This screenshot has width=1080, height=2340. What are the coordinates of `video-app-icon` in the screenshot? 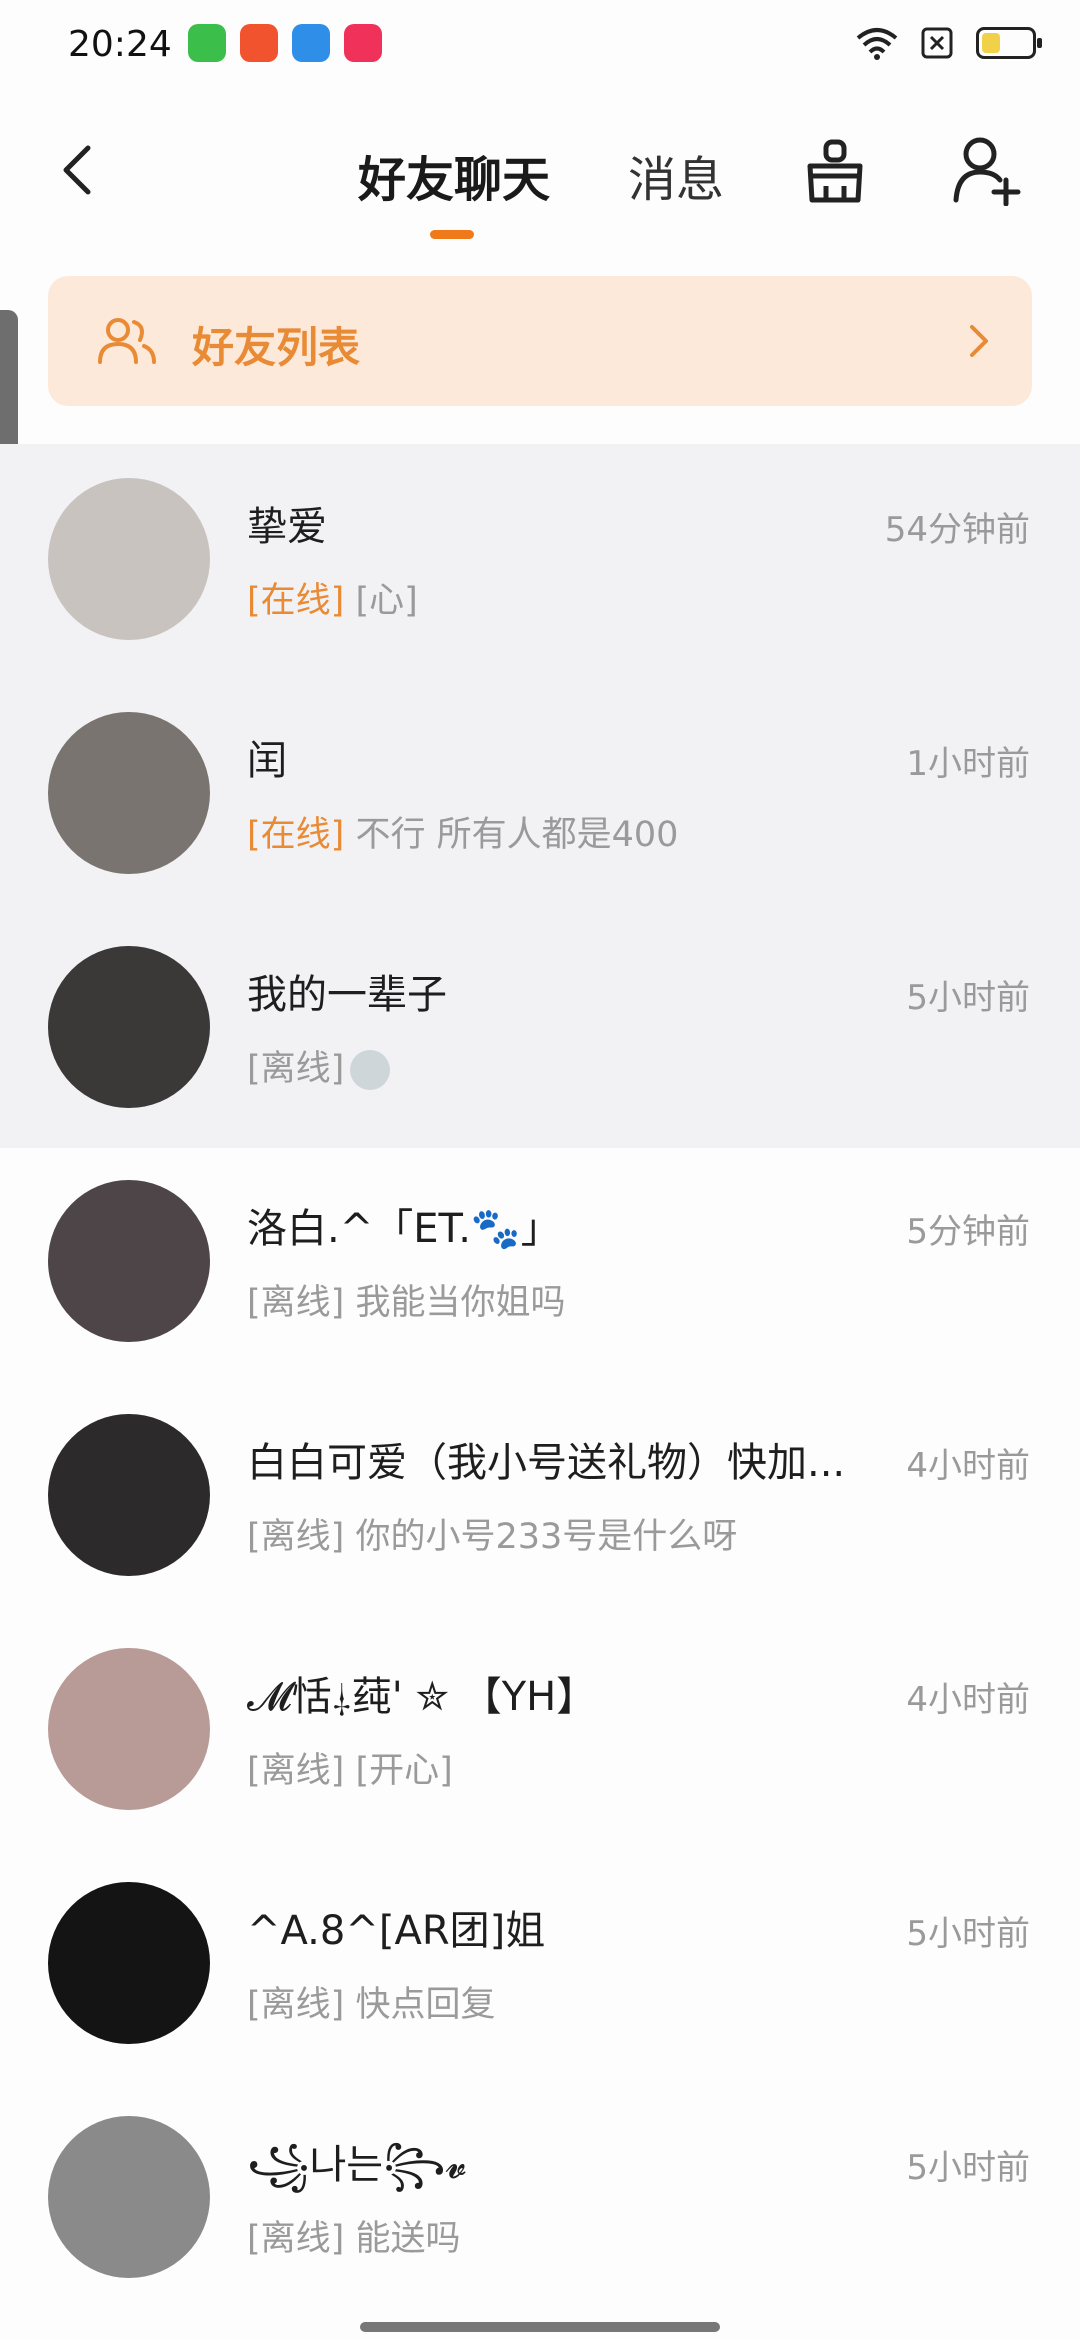 It's located at (259, 43).